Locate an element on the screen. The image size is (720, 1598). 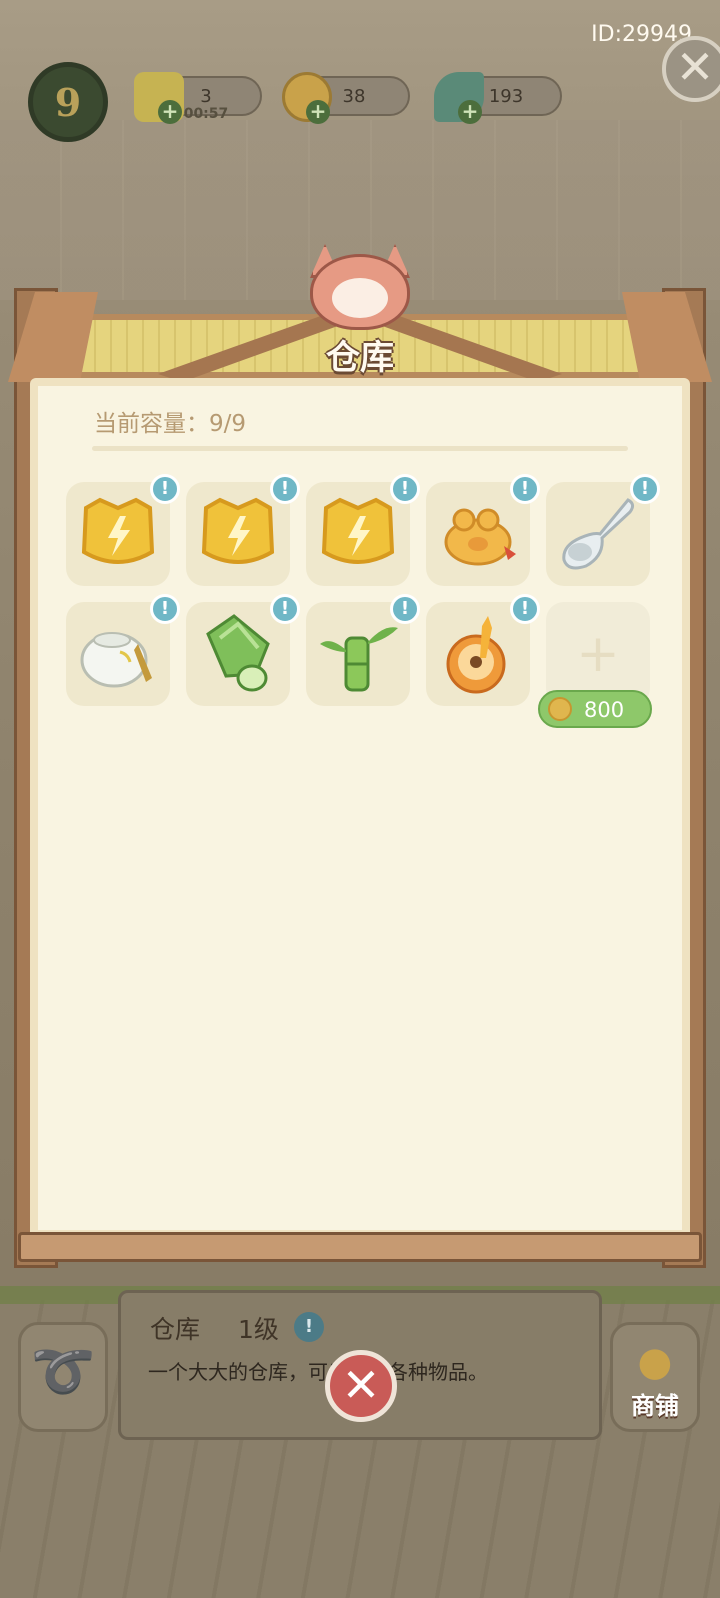
top-hud: 9 3 00:57 + 38 + 193 + ID:29949 ✕ is located at coordinates (360, 75).